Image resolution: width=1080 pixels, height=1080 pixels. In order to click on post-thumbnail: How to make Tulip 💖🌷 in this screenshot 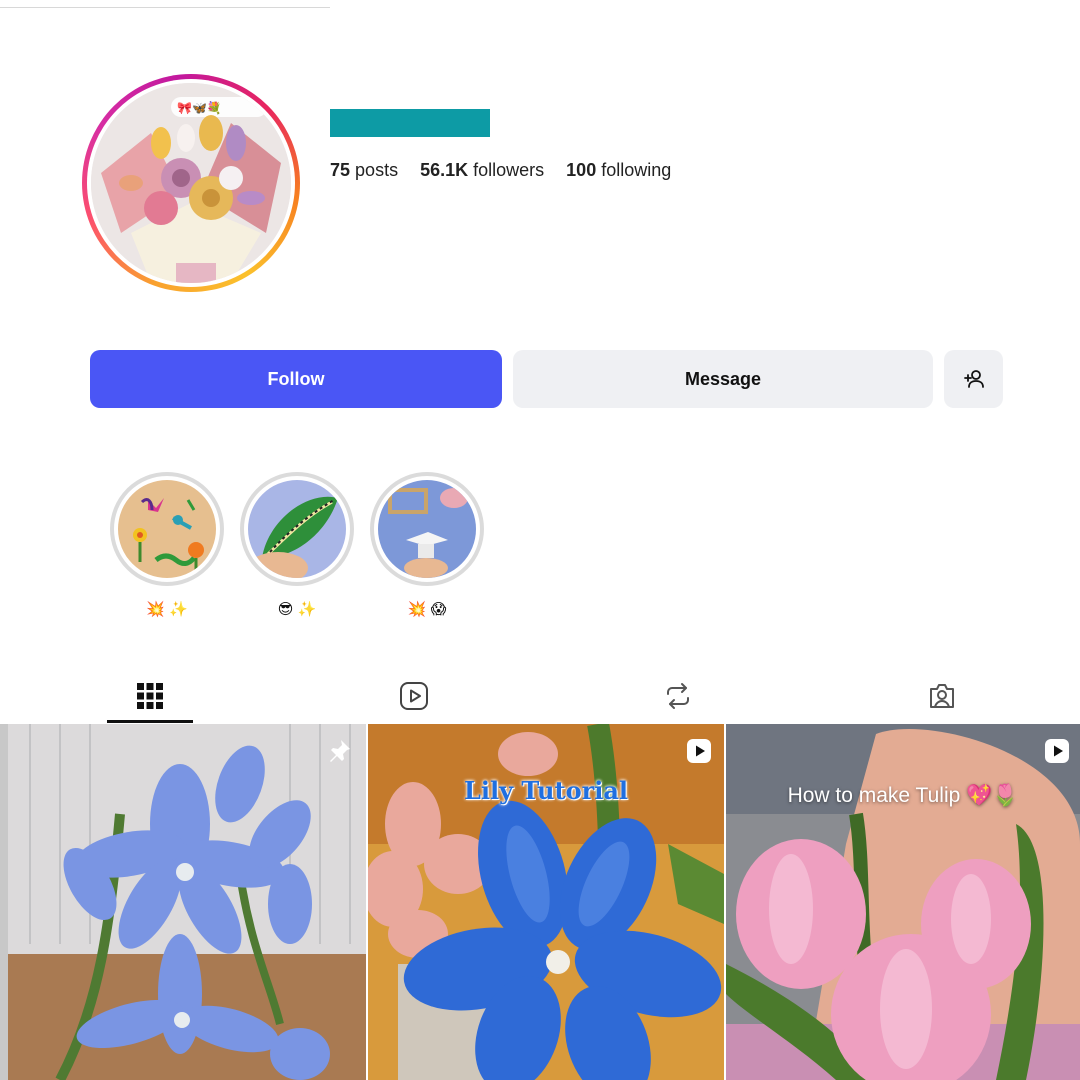, I will do `click(903, 902)`.